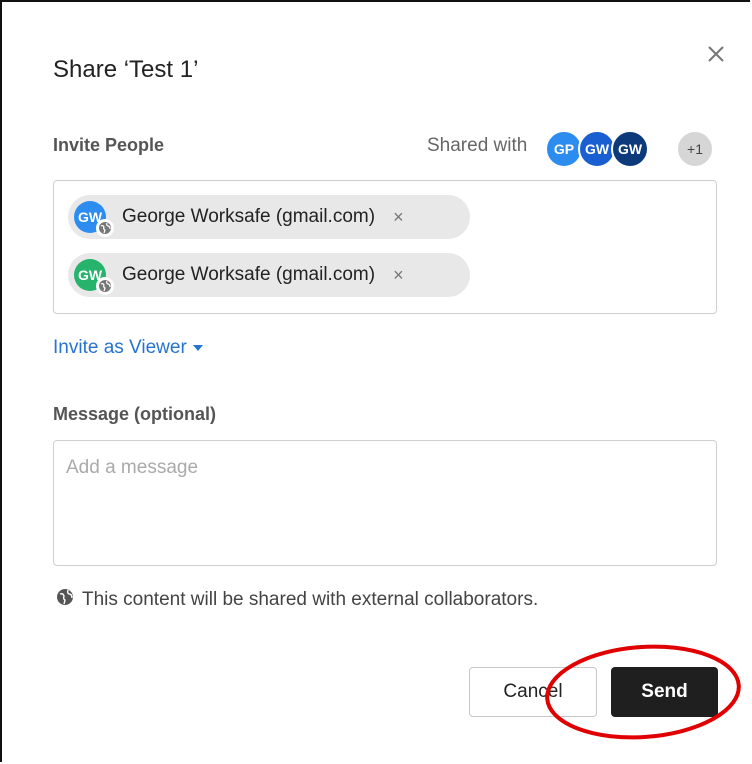  What do you see at coordinates (109, 145) in the screenshot?
I see `invite-people-label: Invite People` at bounding box center [109, 145].